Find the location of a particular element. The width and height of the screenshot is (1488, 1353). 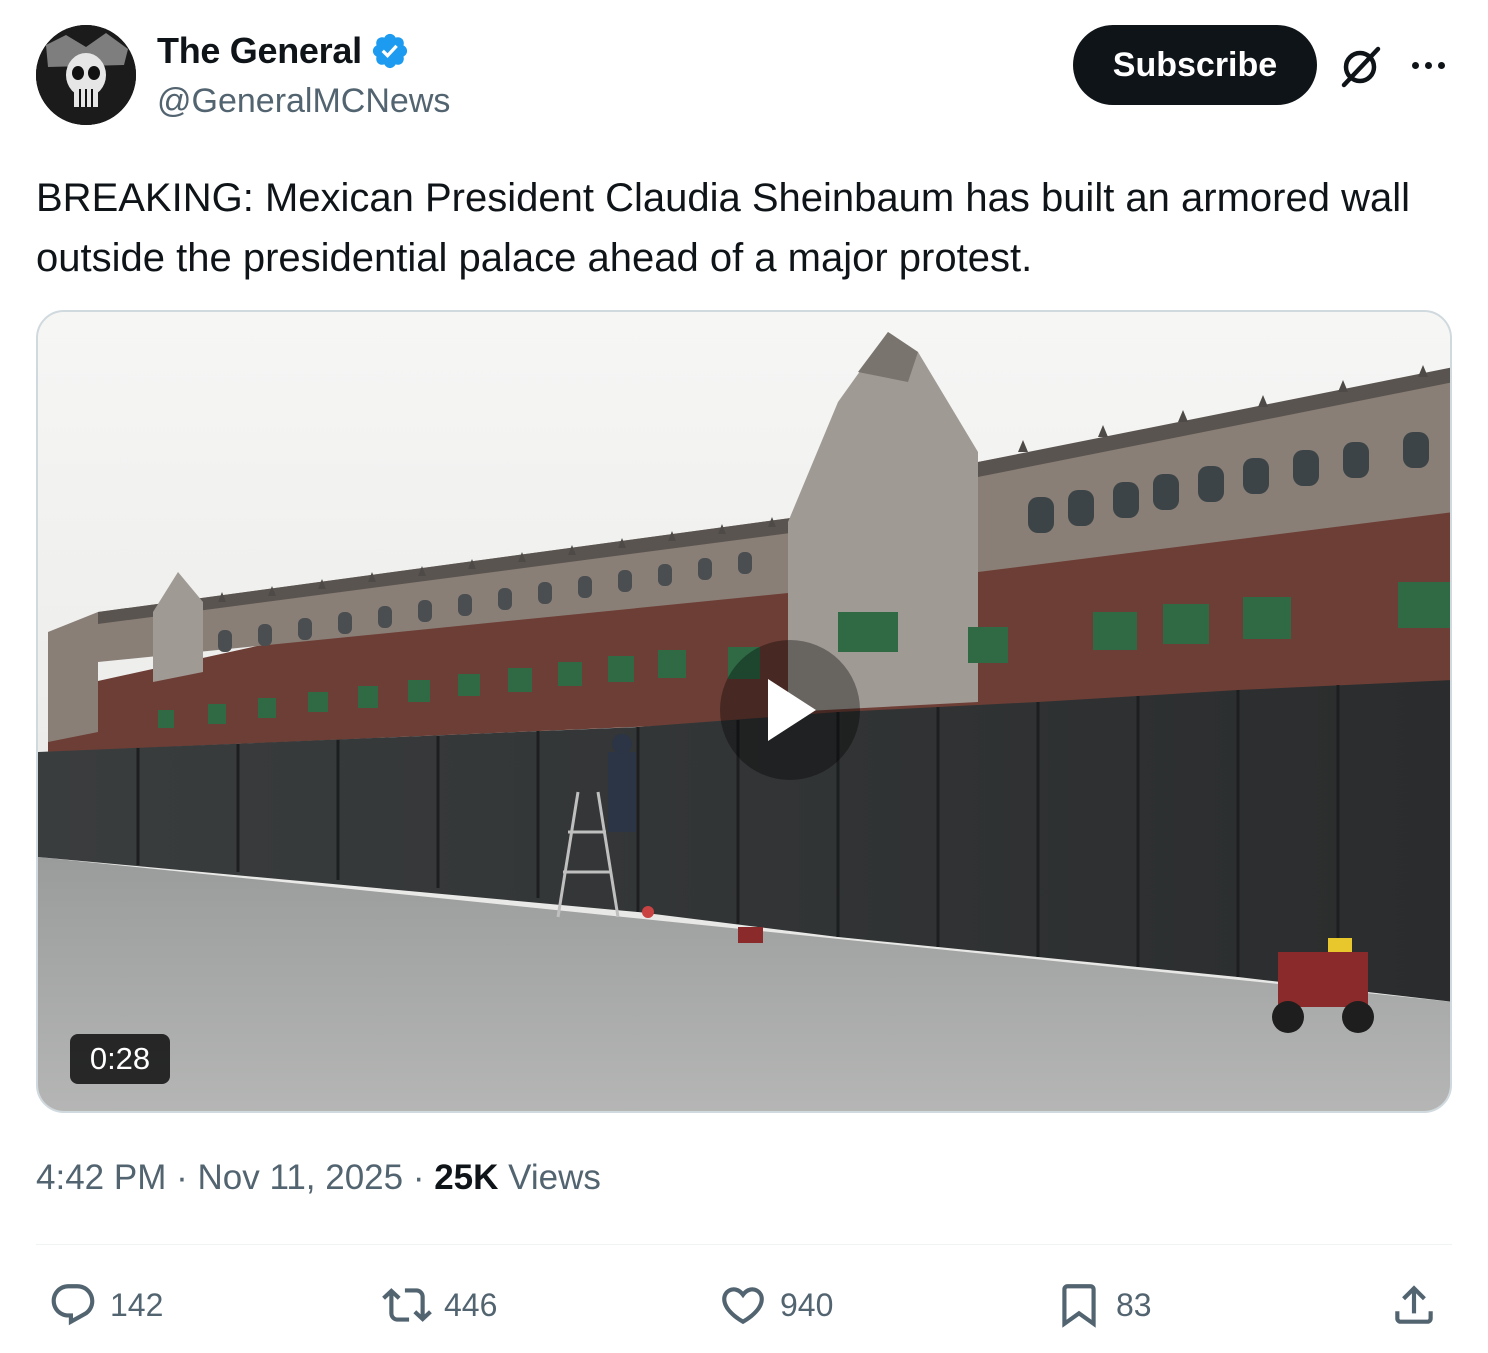

repost-count: 446 is located at coordinates (471, 1304).